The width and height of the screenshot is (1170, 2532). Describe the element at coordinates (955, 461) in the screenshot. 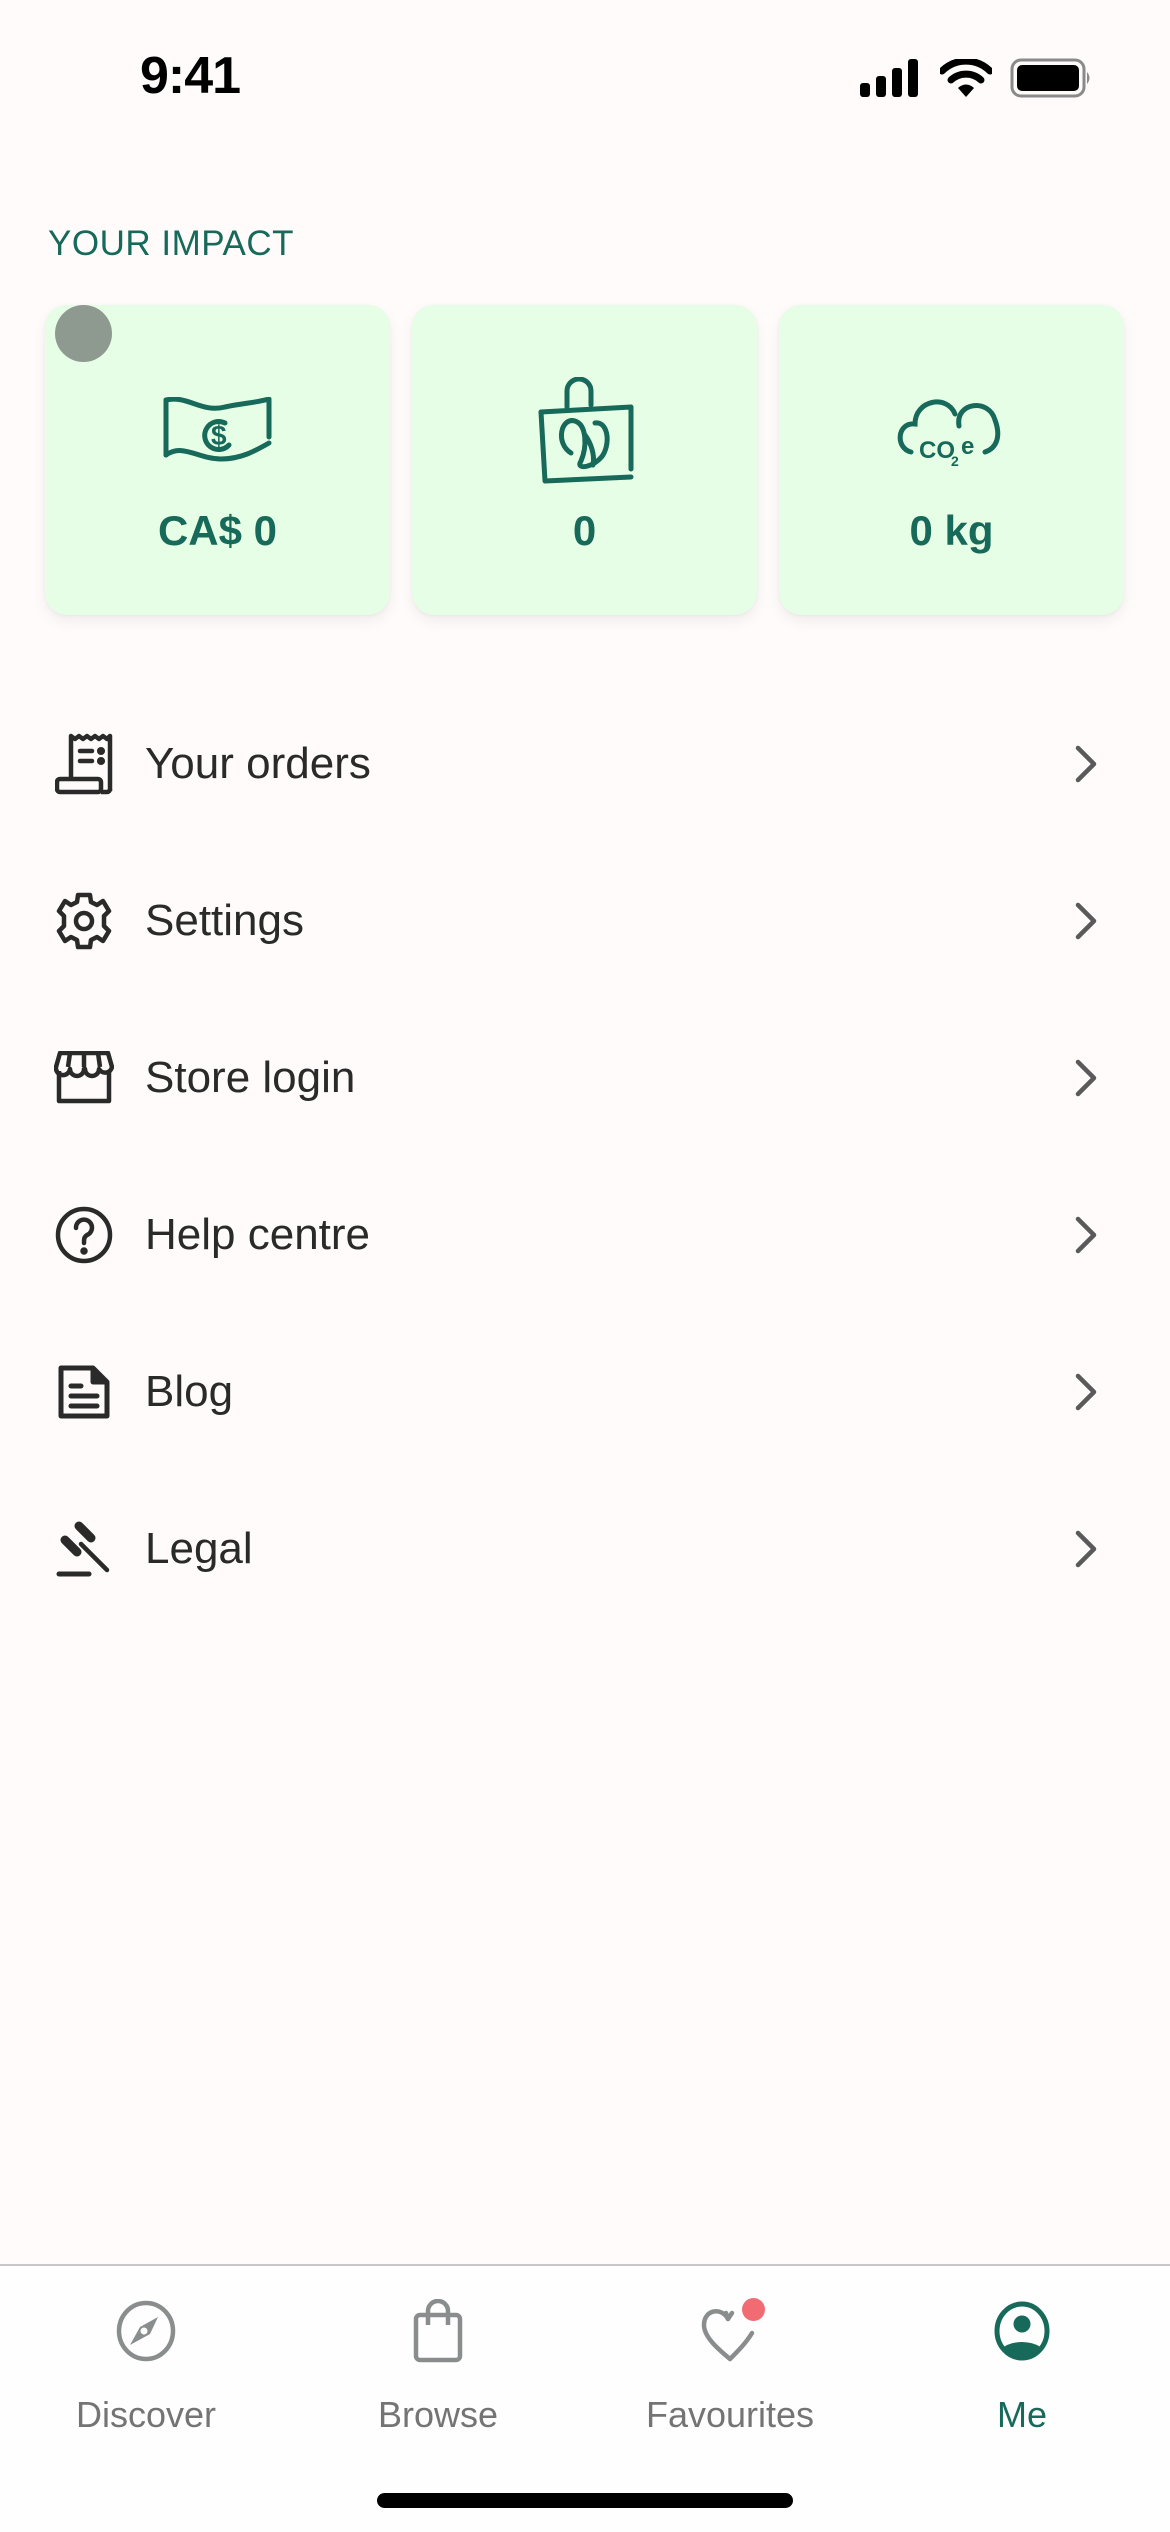

I see `svg-text: 2` at that location.